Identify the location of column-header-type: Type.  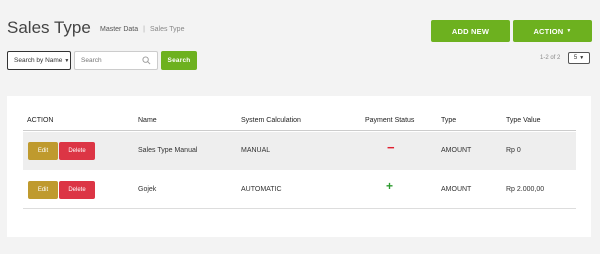
(448, 120).